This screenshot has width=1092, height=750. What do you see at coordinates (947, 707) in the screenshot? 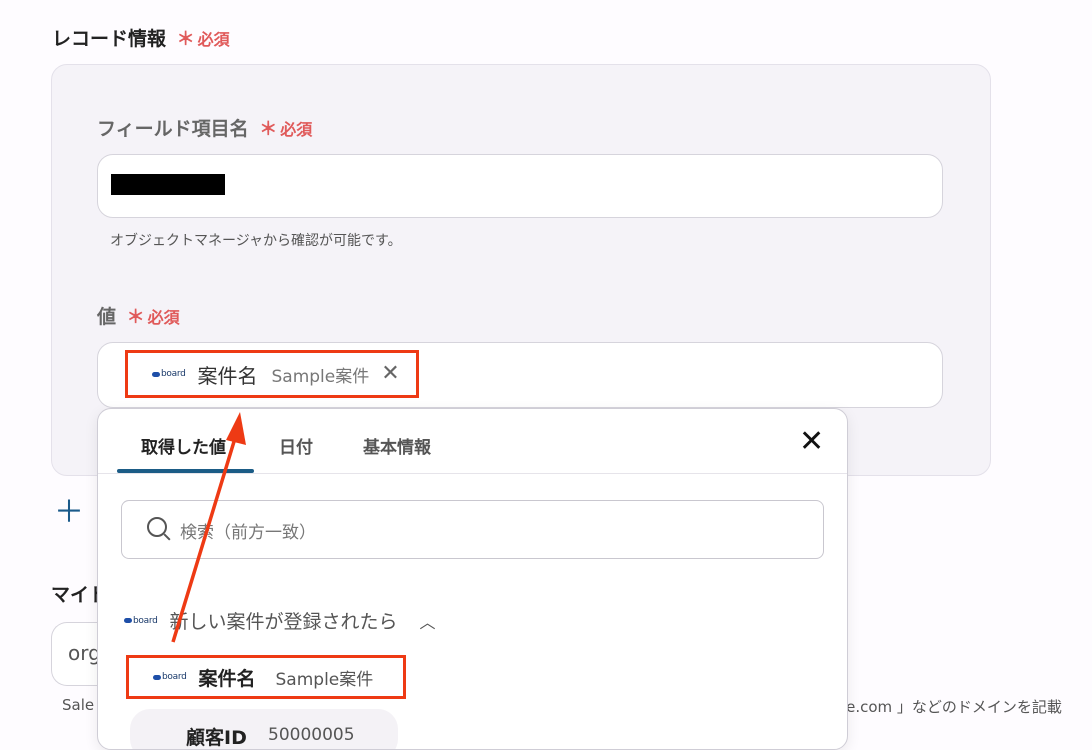
I see `domain-hint-suffix: rce.com 」などのドメインを記載` at bounding box center [947, 707].